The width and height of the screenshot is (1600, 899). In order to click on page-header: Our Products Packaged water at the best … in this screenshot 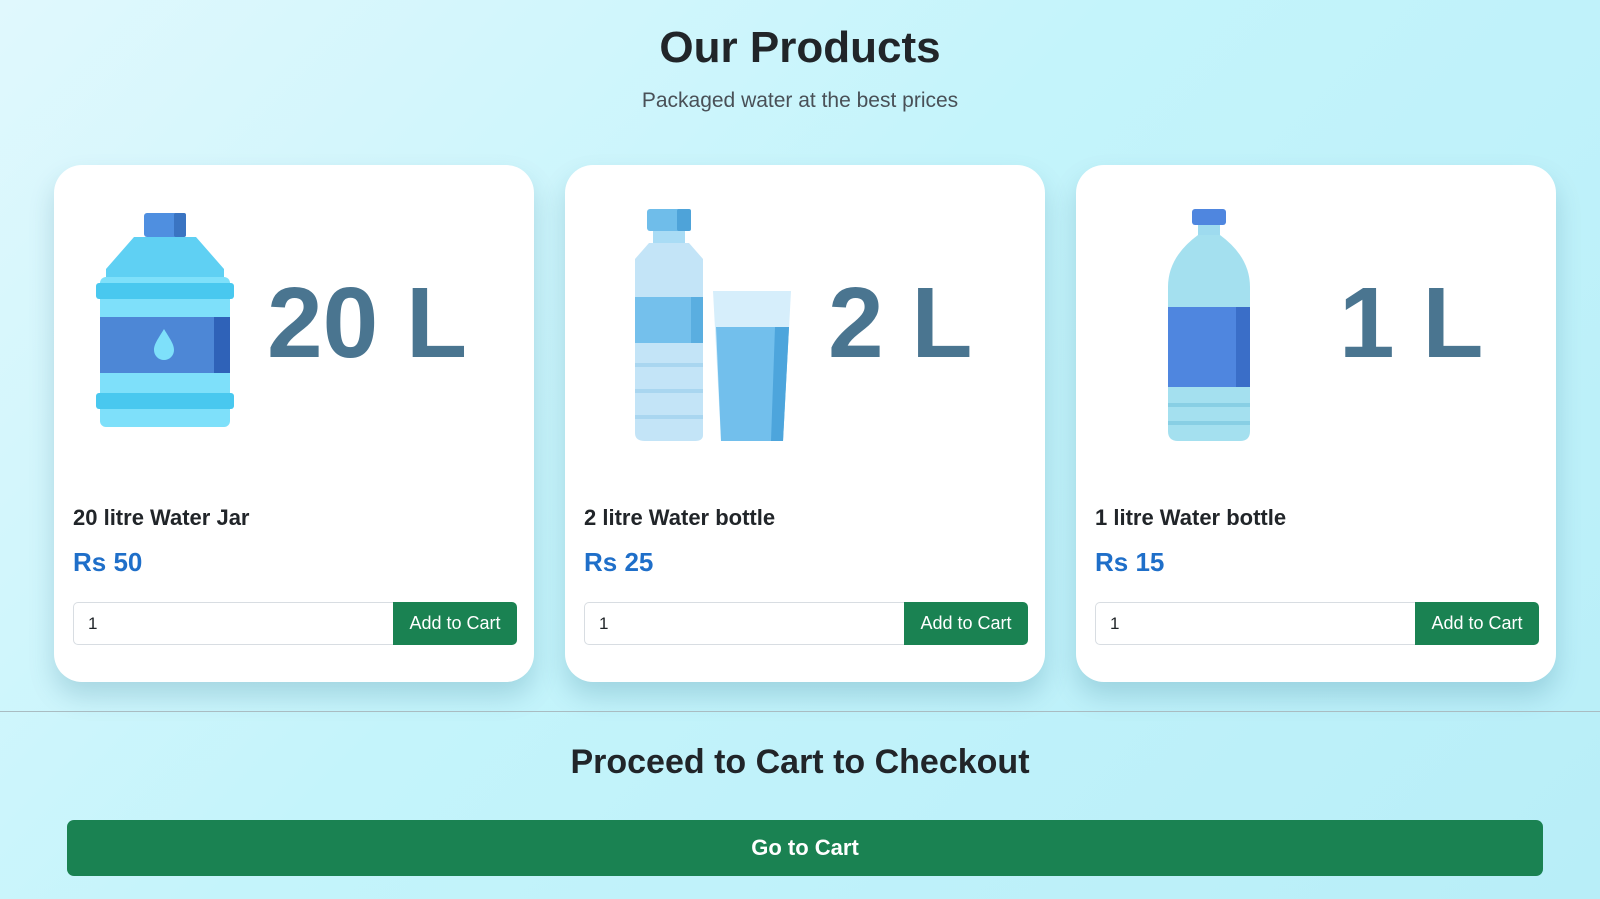, I will do `click(800, 66)`.